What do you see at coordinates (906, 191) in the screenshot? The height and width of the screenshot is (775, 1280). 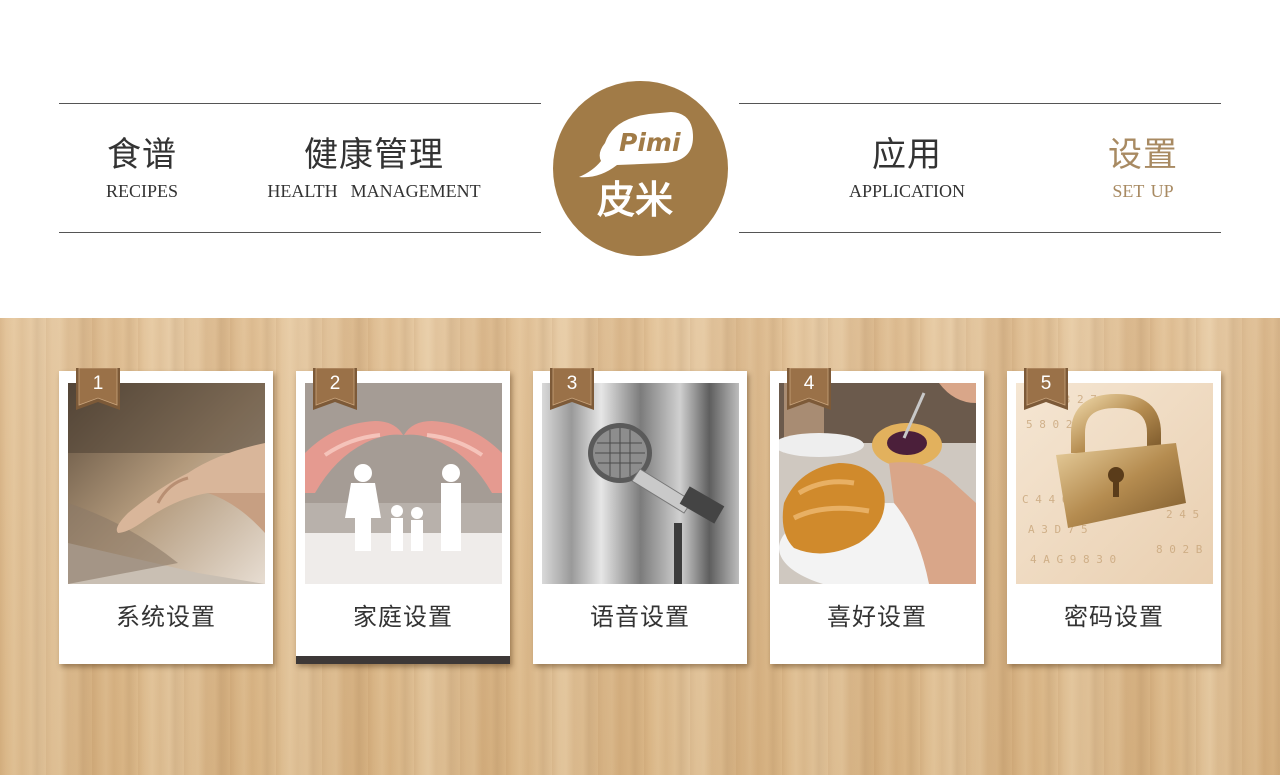 I see `nav-label-en: APPLICATION` at bounding box center [906, 191].